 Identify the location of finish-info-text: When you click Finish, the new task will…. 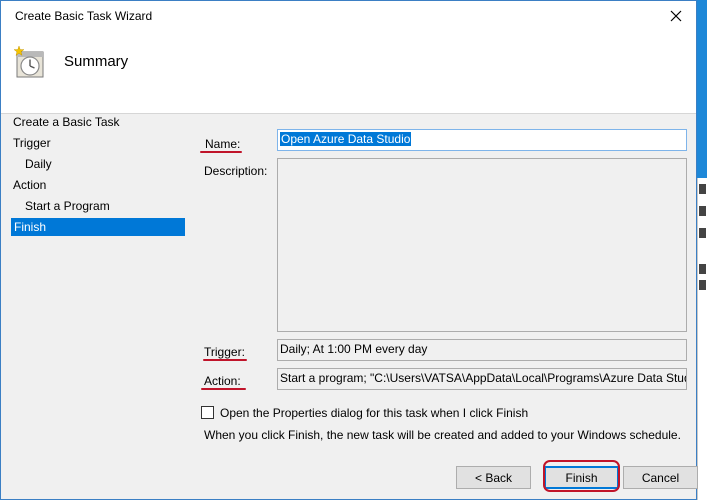
(442, 435).